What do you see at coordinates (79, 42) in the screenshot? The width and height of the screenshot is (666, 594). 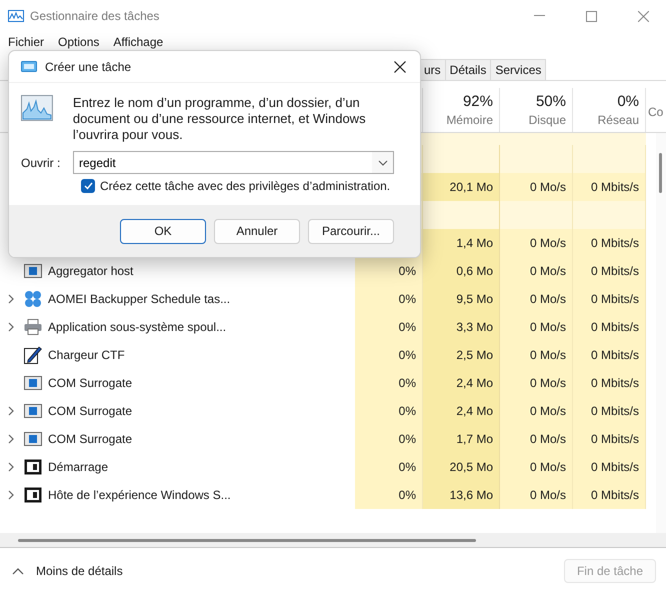 I see `menu-item: Options` at bounding box center [79, 42].